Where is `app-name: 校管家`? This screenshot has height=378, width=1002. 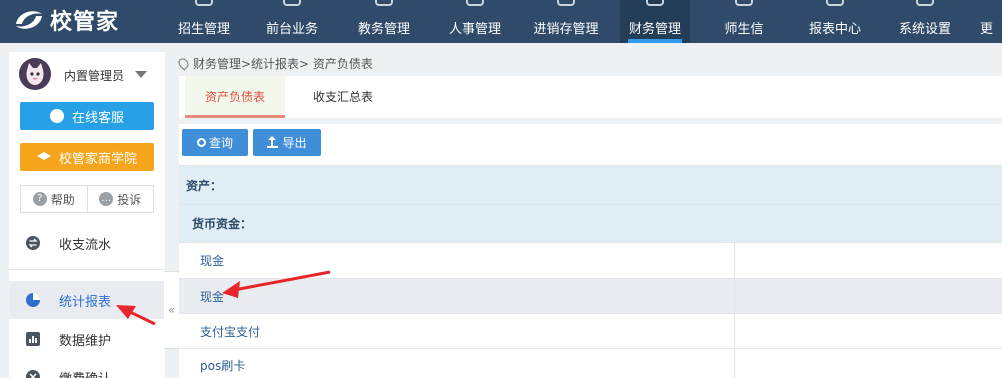
app-name: 校管家 is located at coordinates (85, 22).